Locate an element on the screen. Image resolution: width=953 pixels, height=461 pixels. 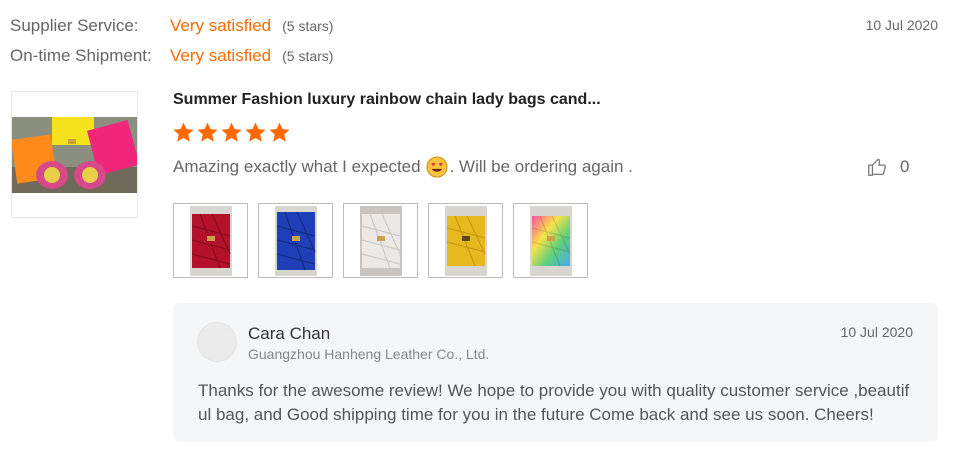
on-time-shipment-value: Very satisfied is located at coordinates (221, 55).